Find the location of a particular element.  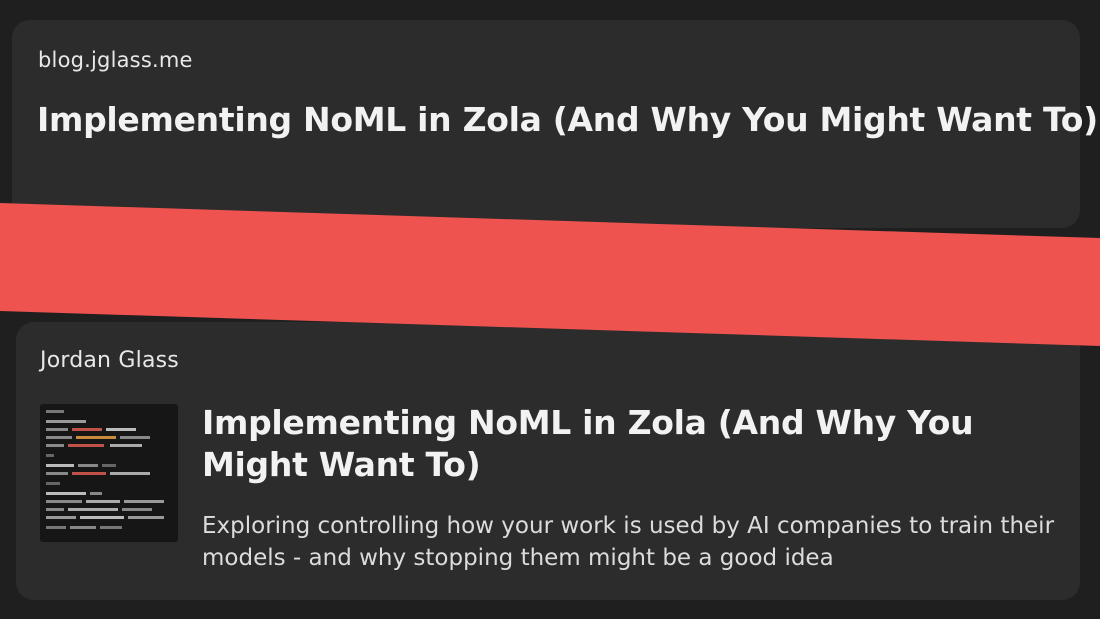

site-domain: blog.jglass.me is located at coordinates (115, 60).